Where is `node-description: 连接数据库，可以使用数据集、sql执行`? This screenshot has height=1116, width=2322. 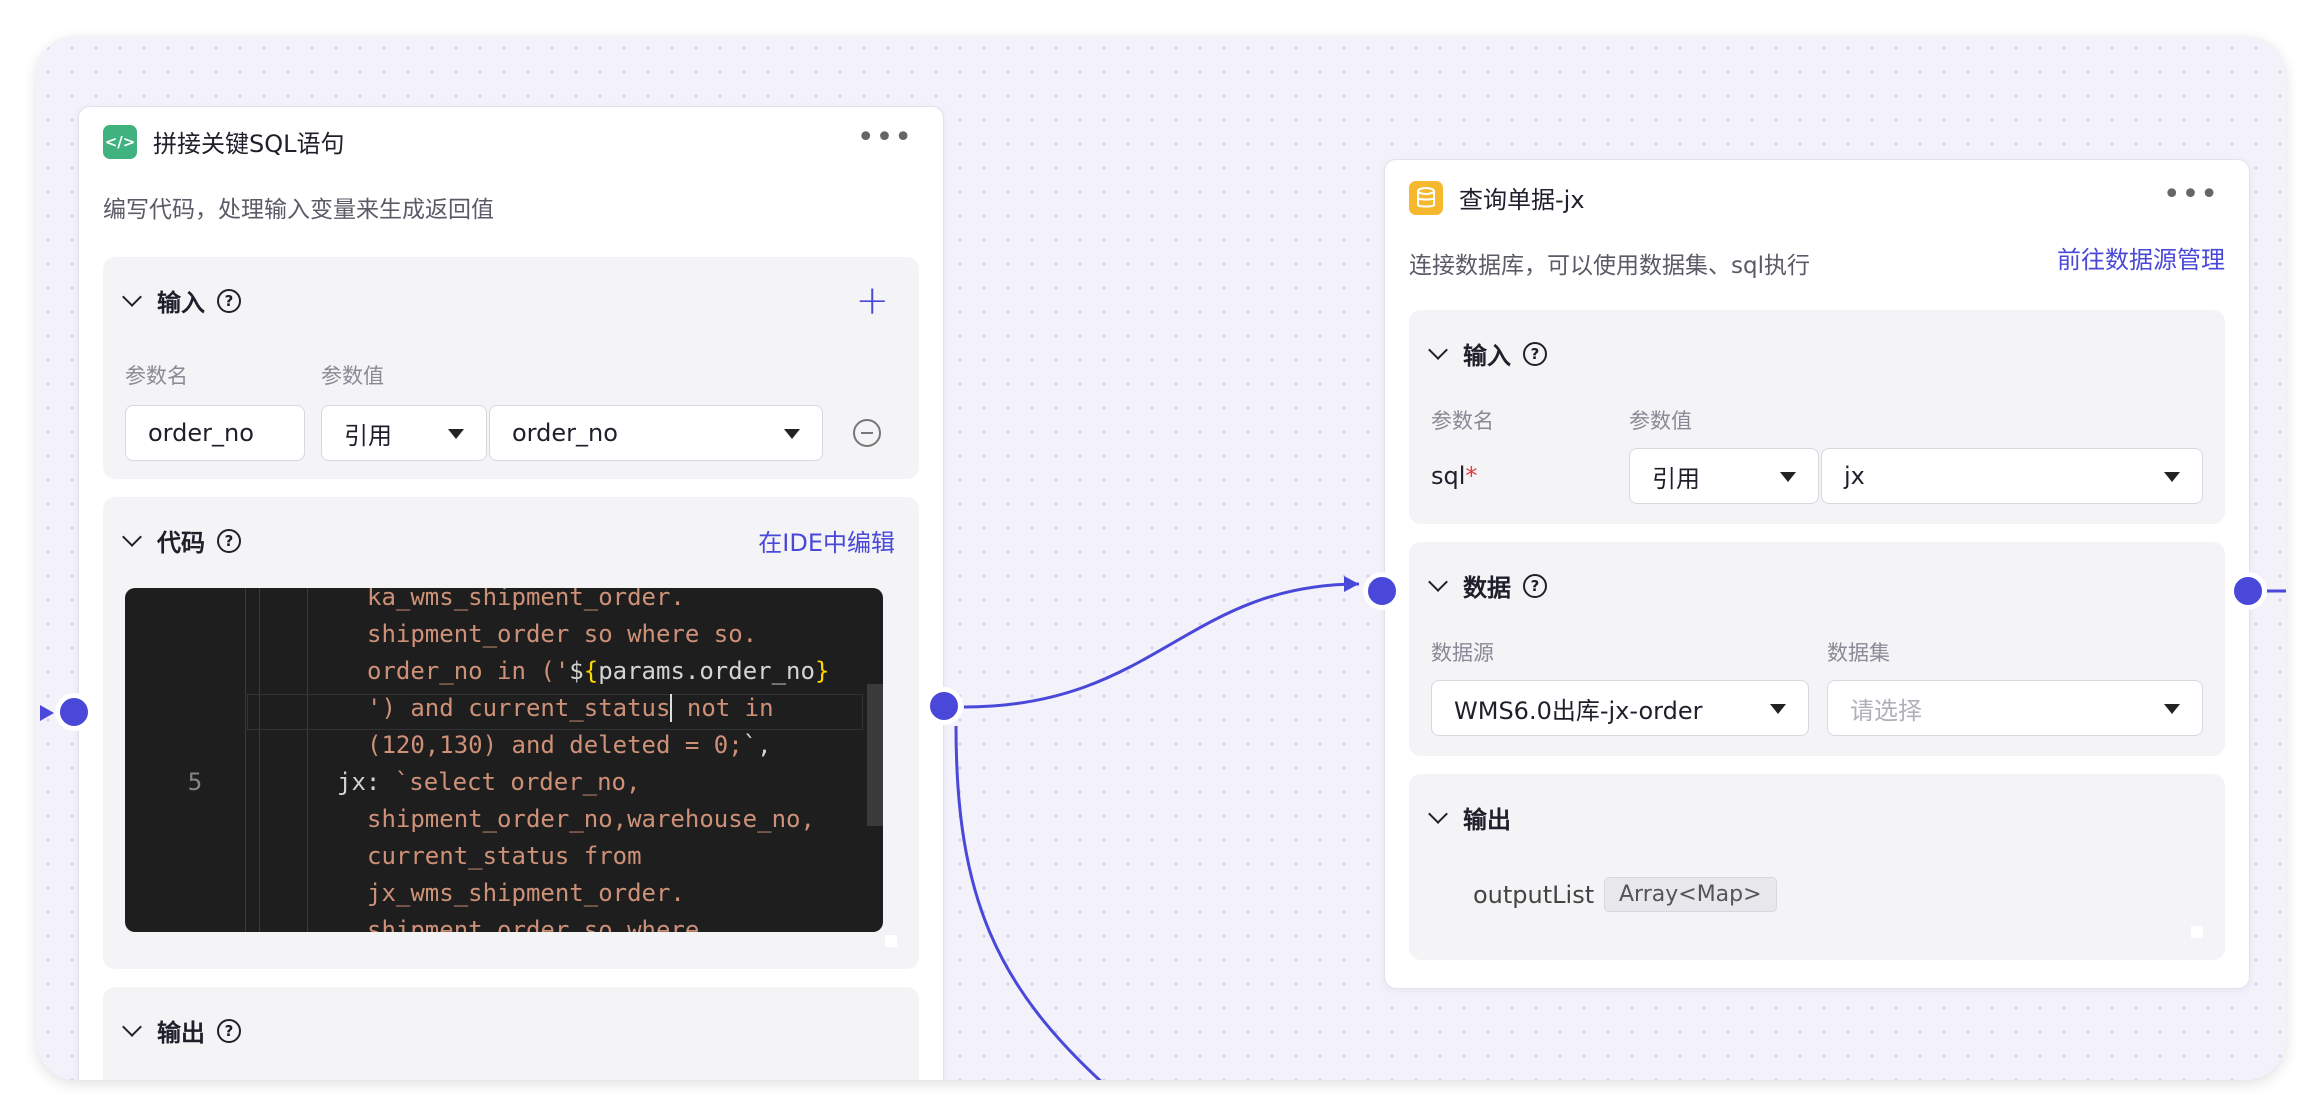
node-description: 连接数据库，可以使用数据集、sql执行 is located at coordinates (1609, 266).